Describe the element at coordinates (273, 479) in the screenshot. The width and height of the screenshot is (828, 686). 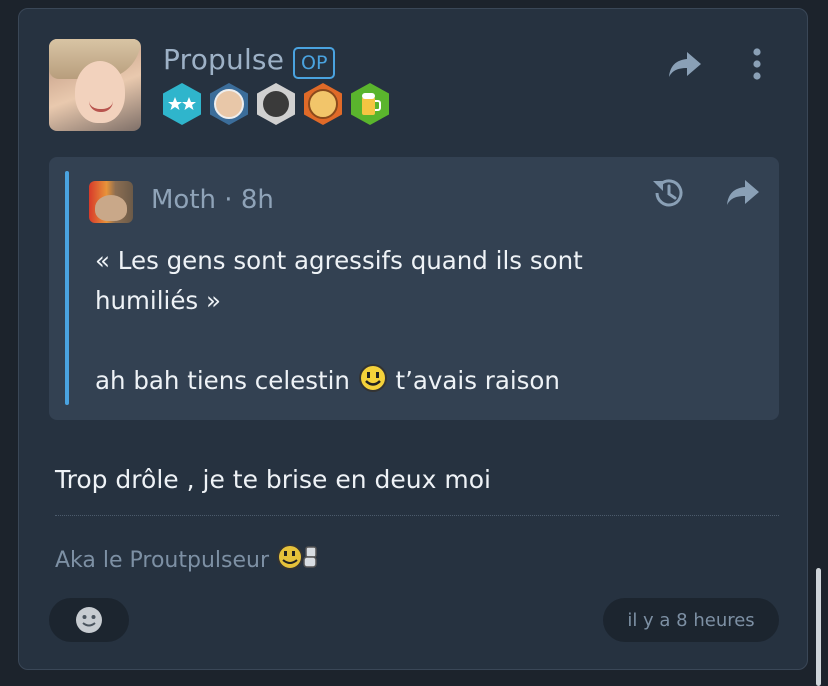
I see `reply-text: Trop drôle , je te brise en deux moi` at that location.